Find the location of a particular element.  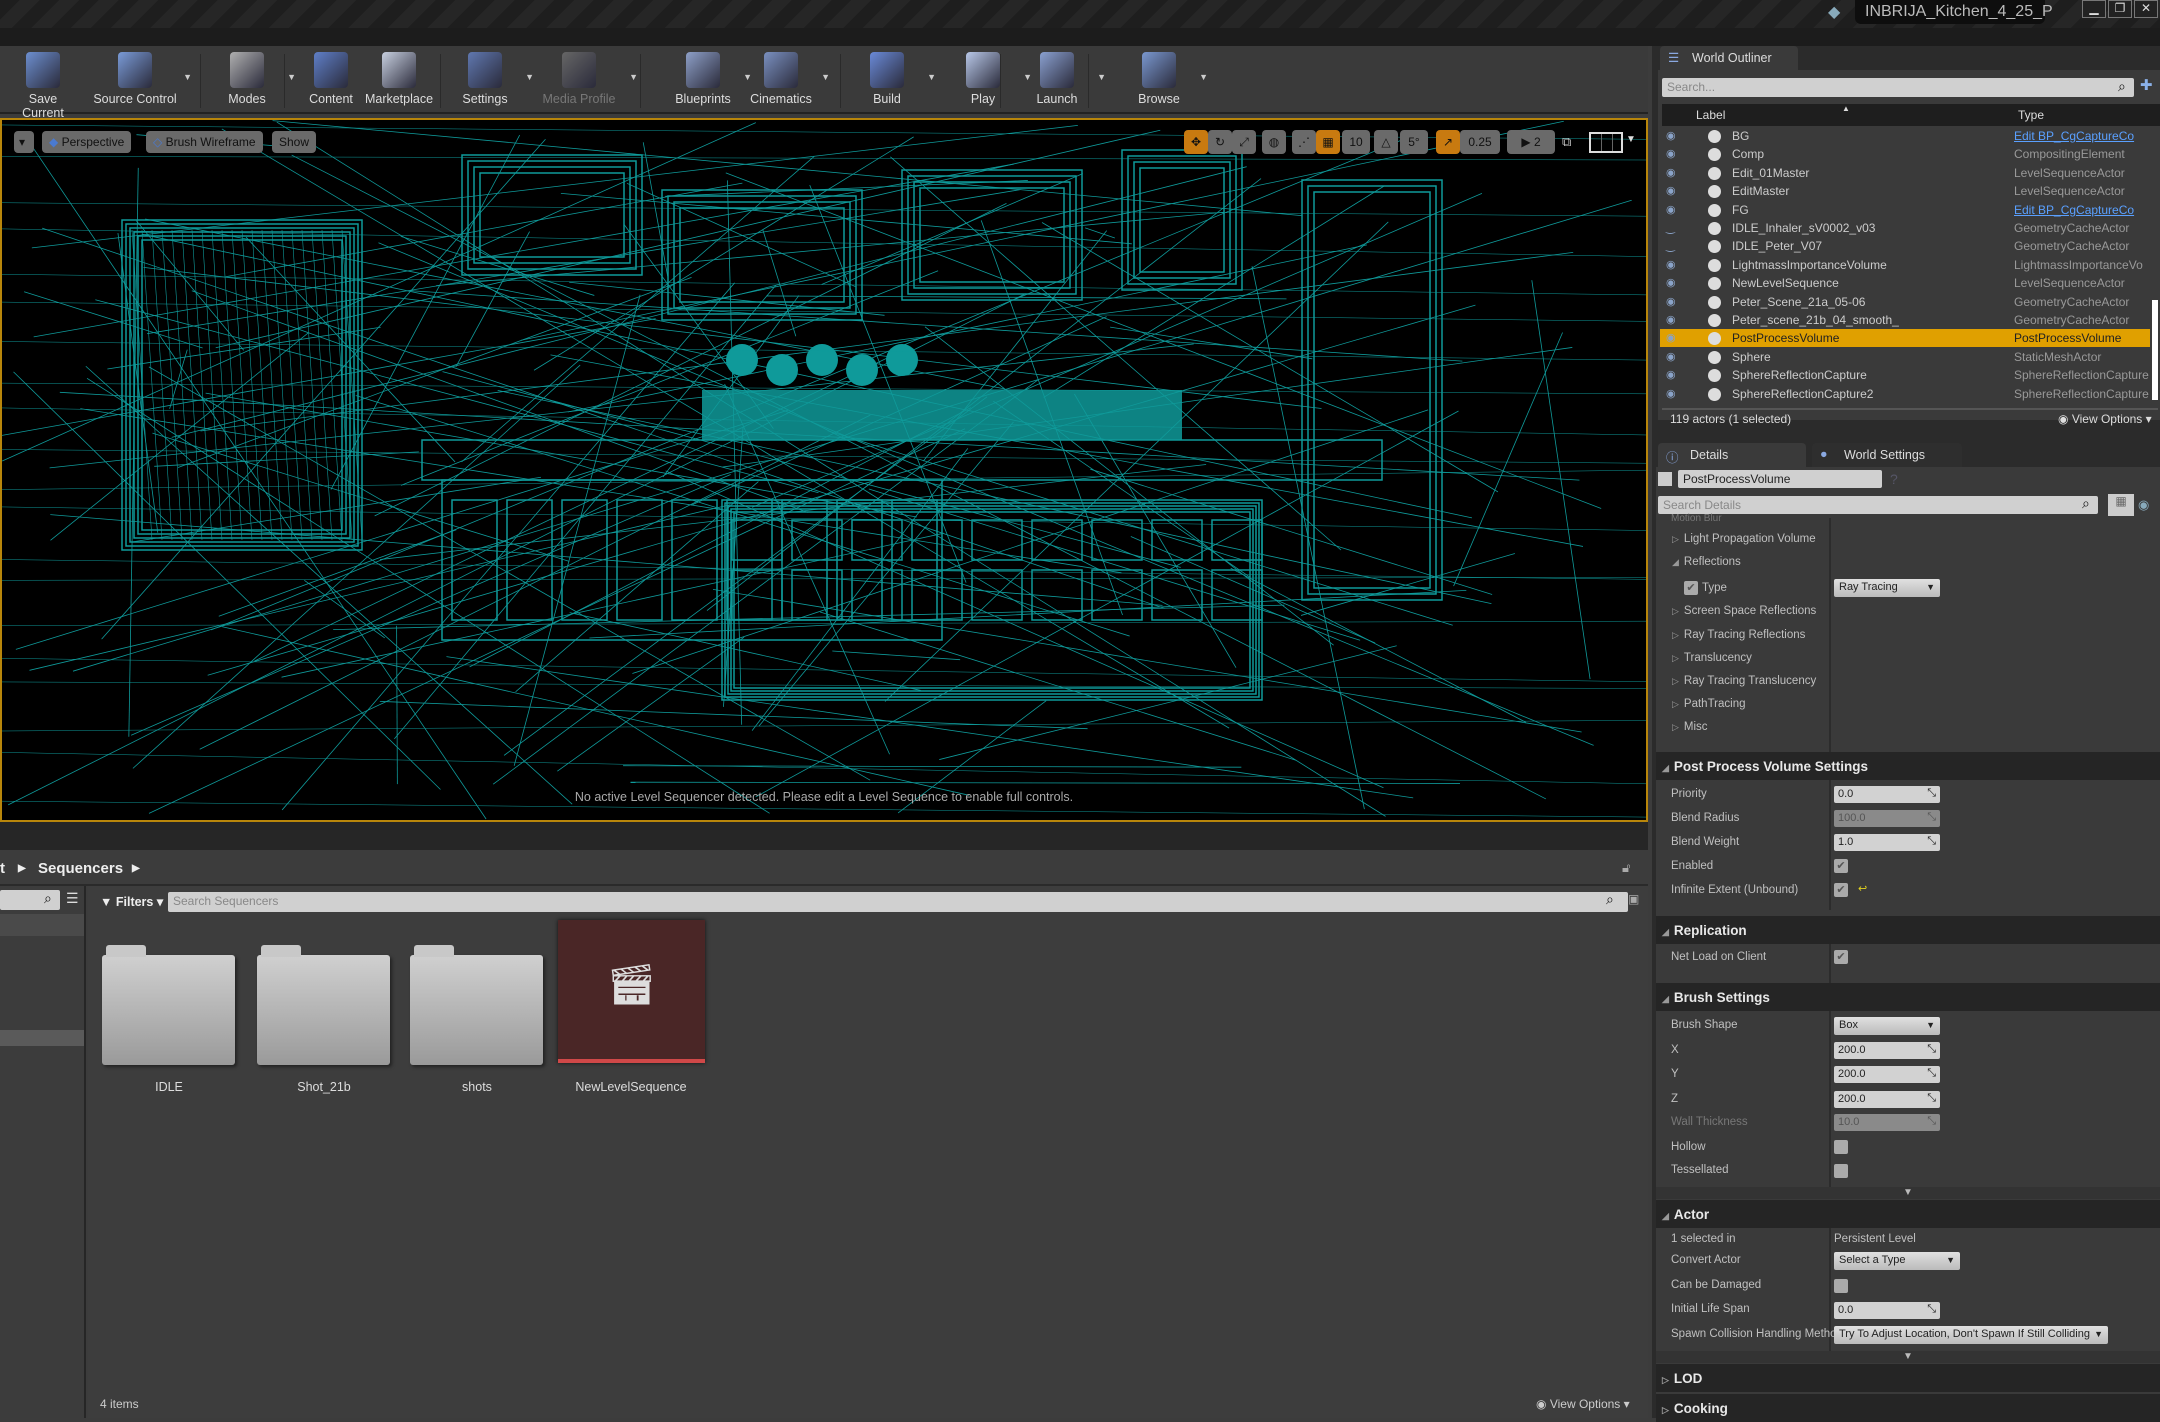

minimize-button: ▁ is located at coordinates (2094, 9).